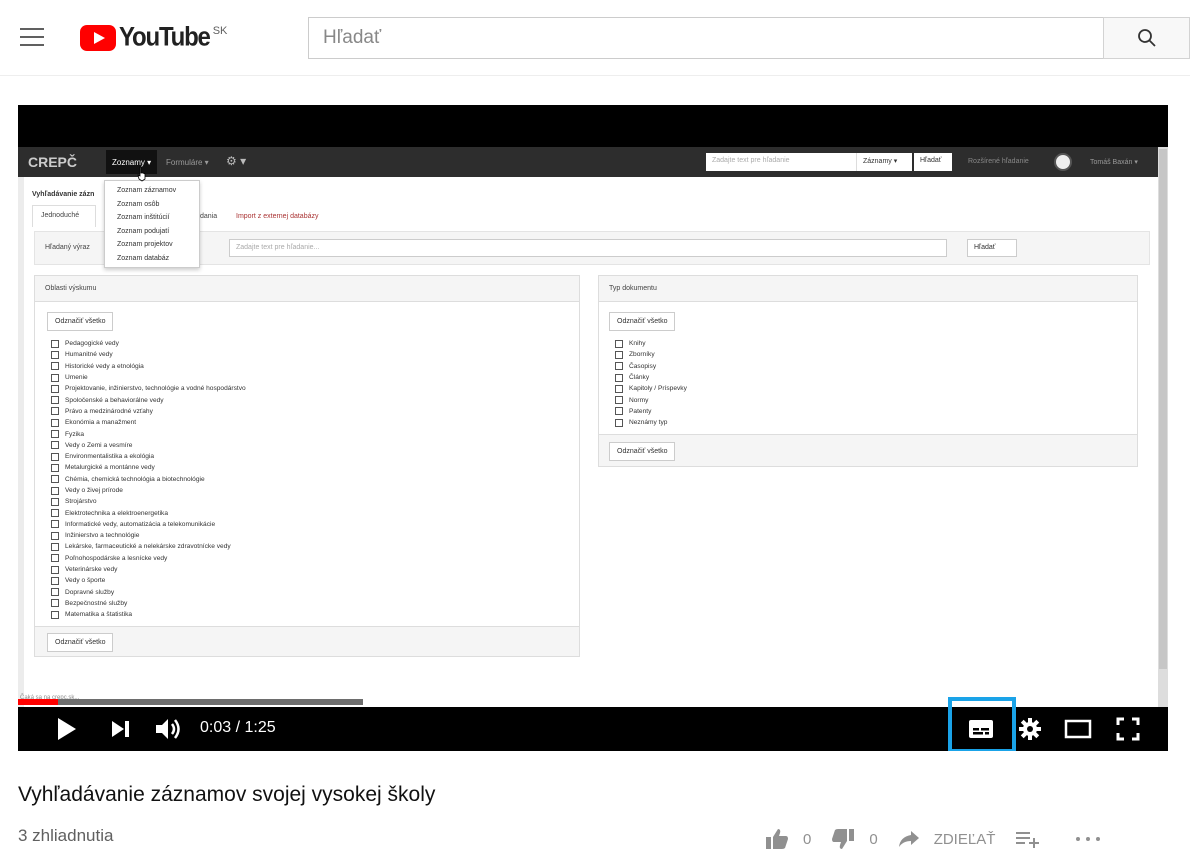 The width and height of the screenshot is (1190, 858). Describe the element at coordinates (148, 535) in the screenshot. I see `left-checkbox-item: Inžinierstvo a technológie` at that location.